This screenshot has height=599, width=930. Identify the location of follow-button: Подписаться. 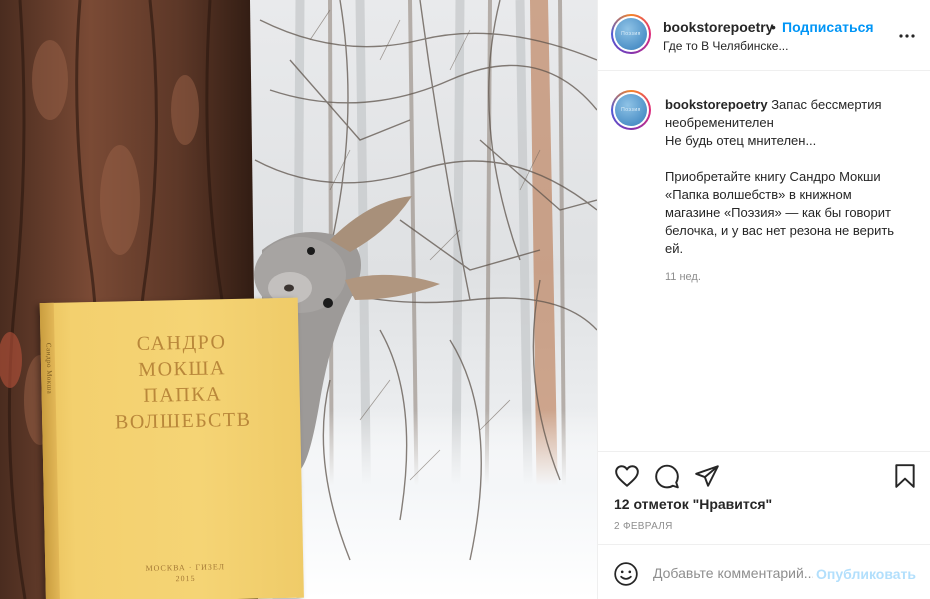
(828, 27).